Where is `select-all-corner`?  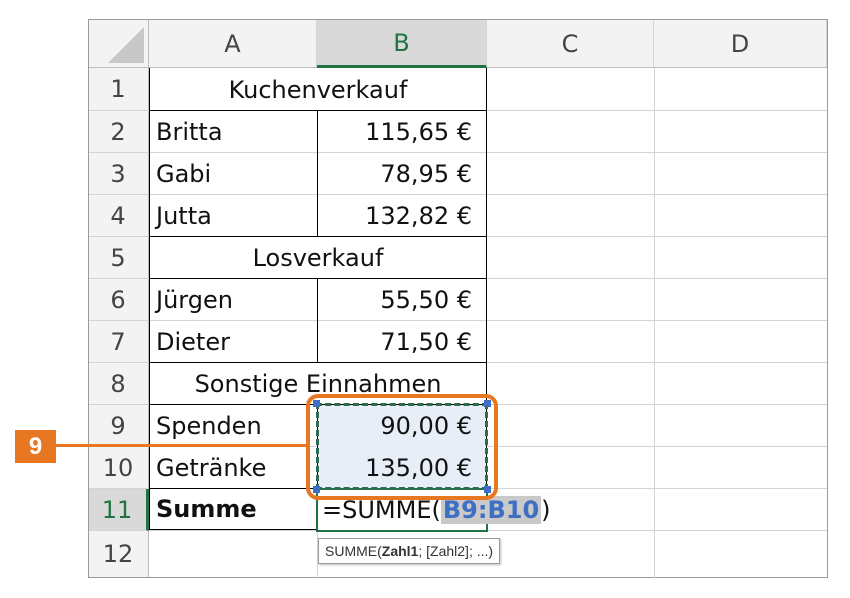 select-all-corner is located at coordinates (118, 44).